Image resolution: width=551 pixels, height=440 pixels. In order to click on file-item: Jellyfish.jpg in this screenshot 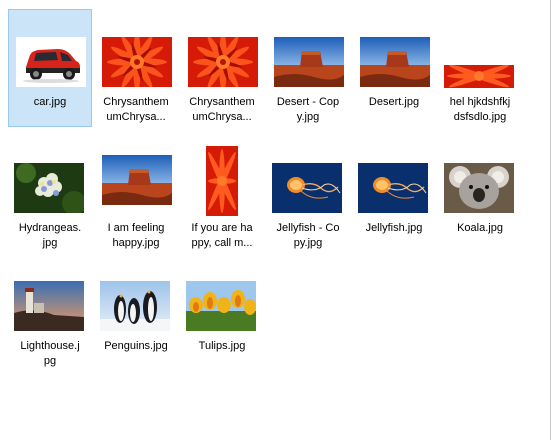, I will do `click(394, 186)`.